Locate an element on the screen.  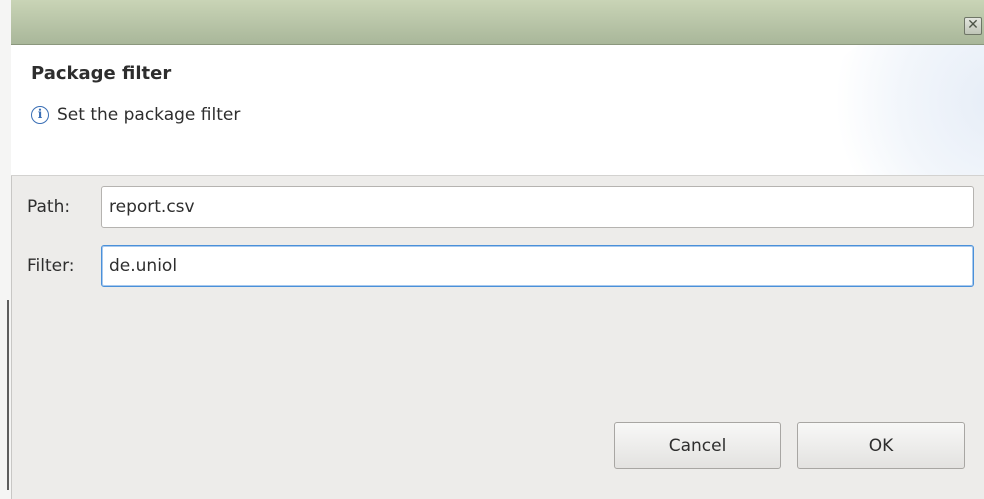
dialog-message-text: Set the package filter is located at coordinates (149, 115).